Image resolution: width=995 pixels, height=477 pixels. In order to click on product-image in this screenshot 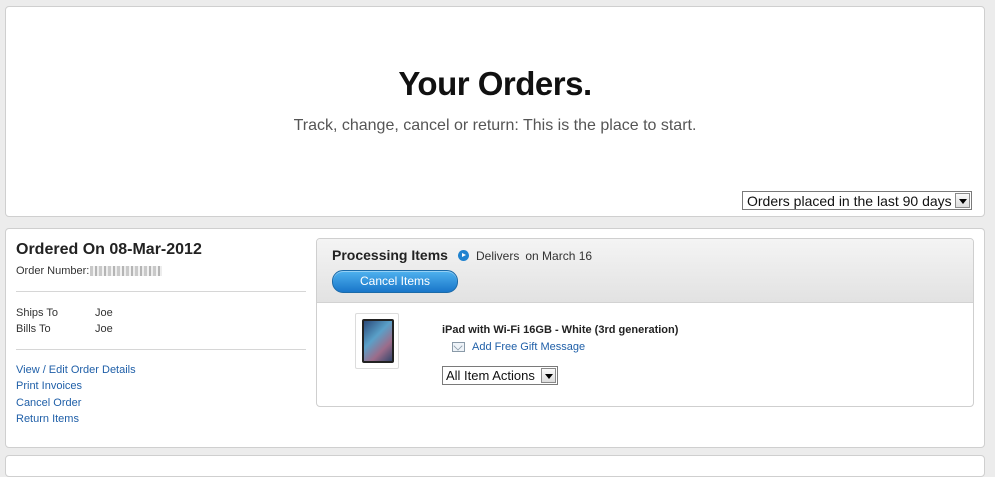, I will do `click(377, 341)`.